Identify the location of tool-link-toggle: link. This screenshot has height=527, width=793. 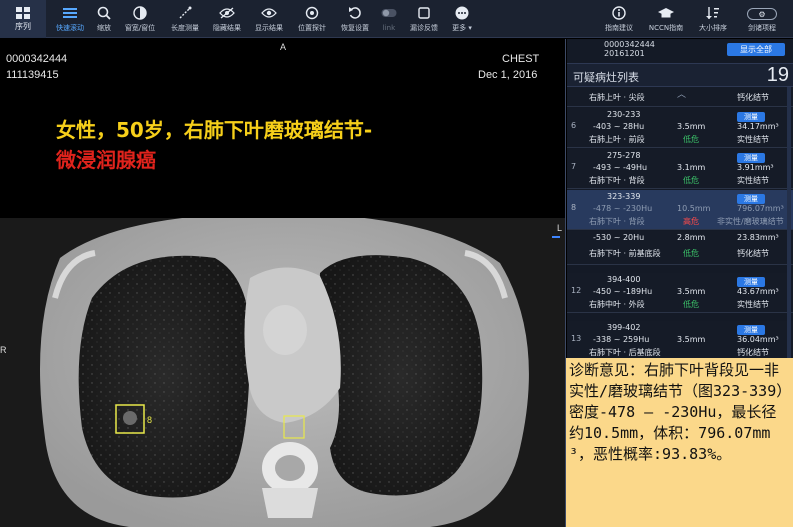
(389, 19).